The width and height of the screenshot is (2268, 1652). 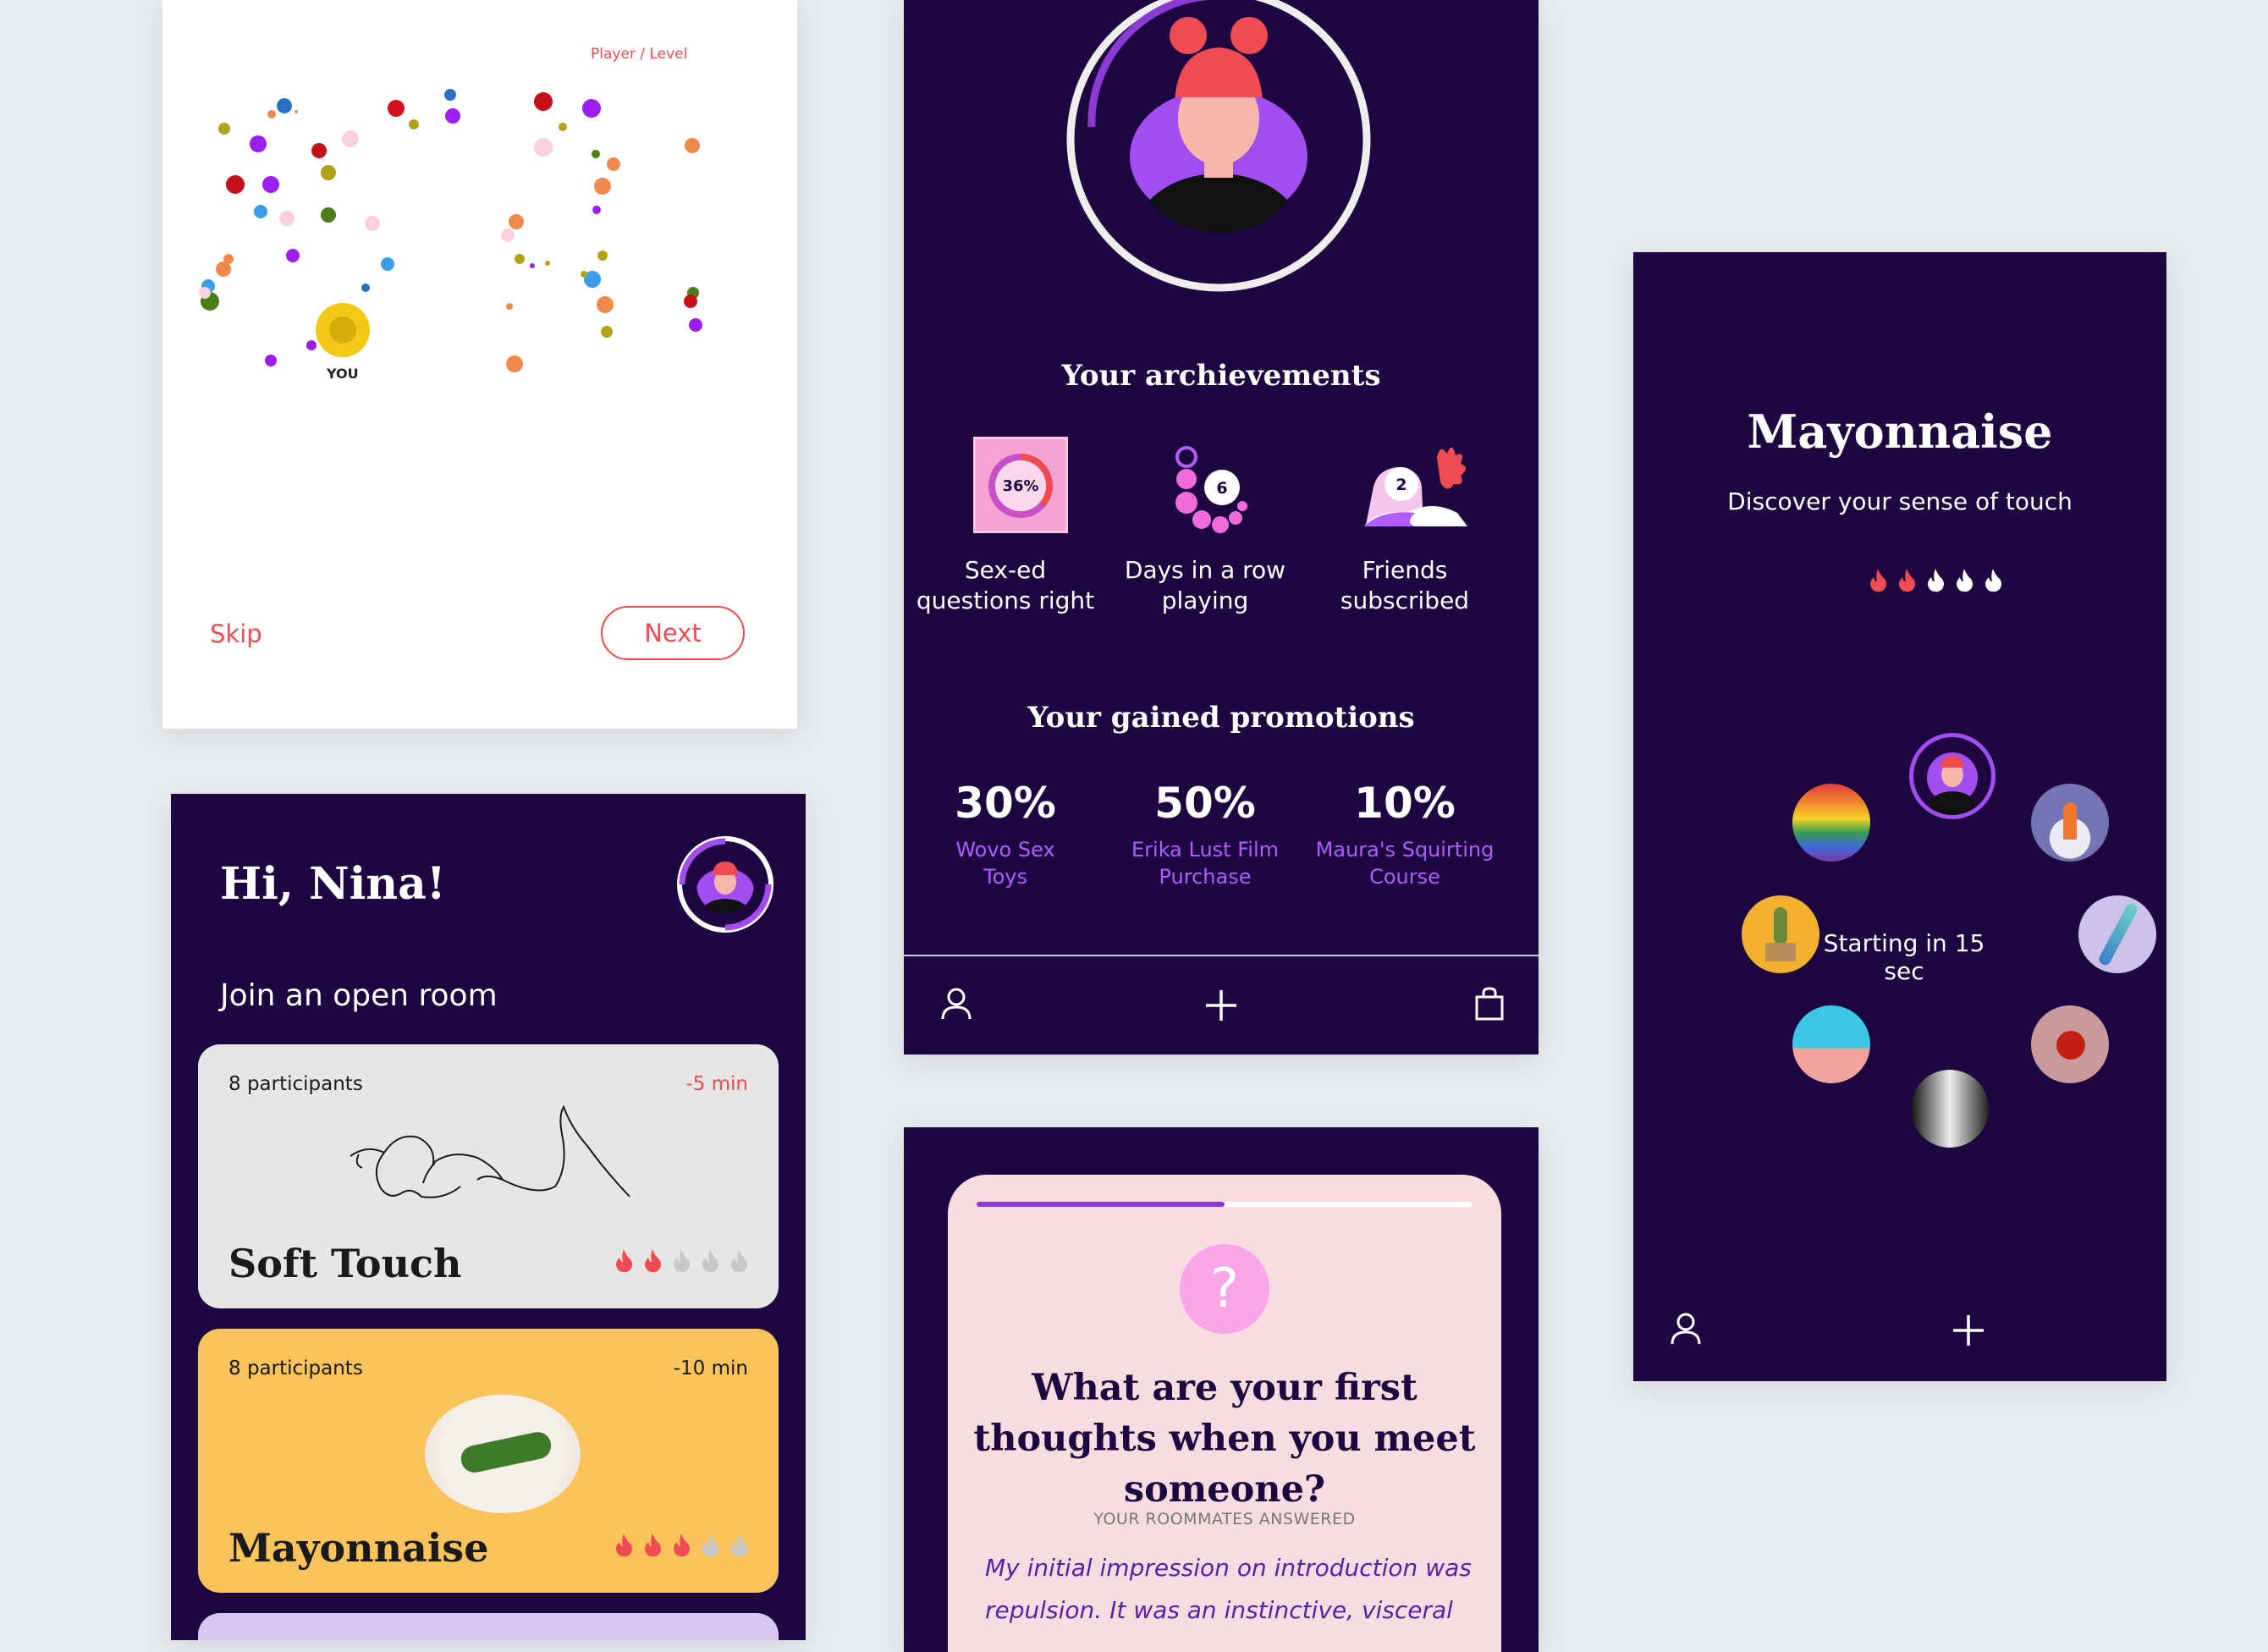 I want to click on promotion-item: 50% Erika Lust Film Purchase, so click(x=1205, y=834).